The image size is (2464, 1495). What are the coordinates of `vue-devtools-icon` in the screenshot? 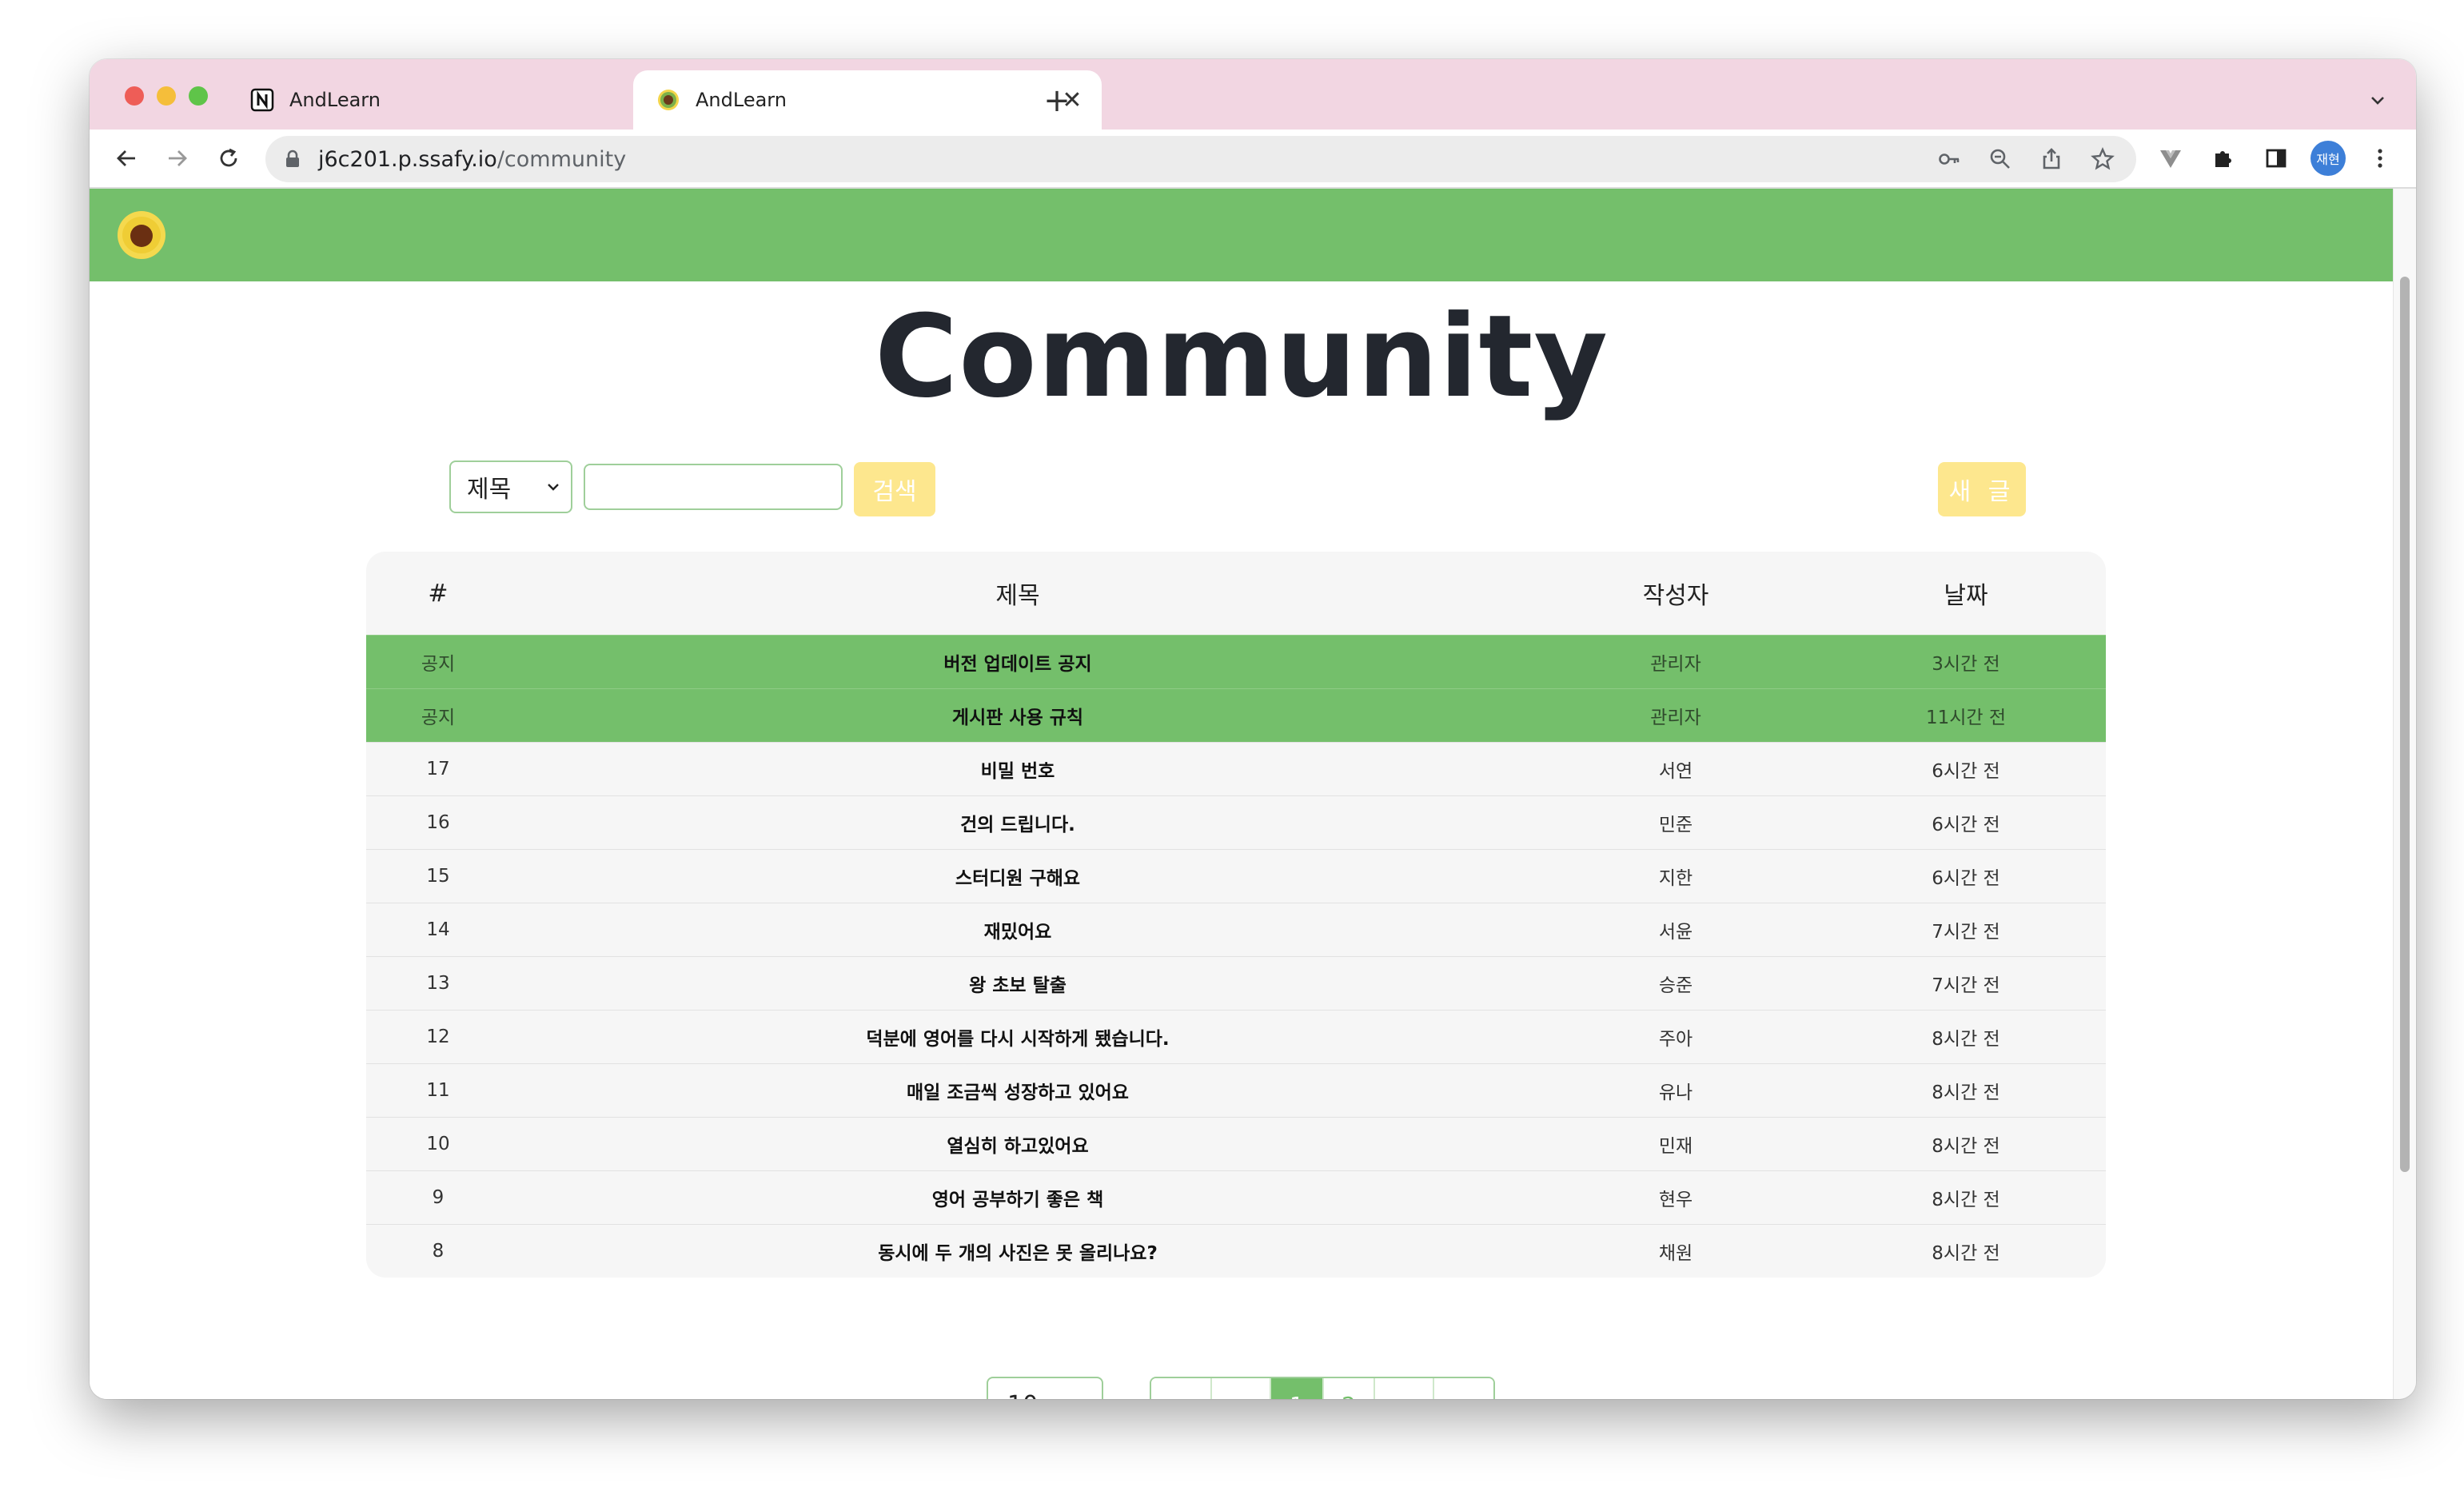 It's located at (2170, 158).